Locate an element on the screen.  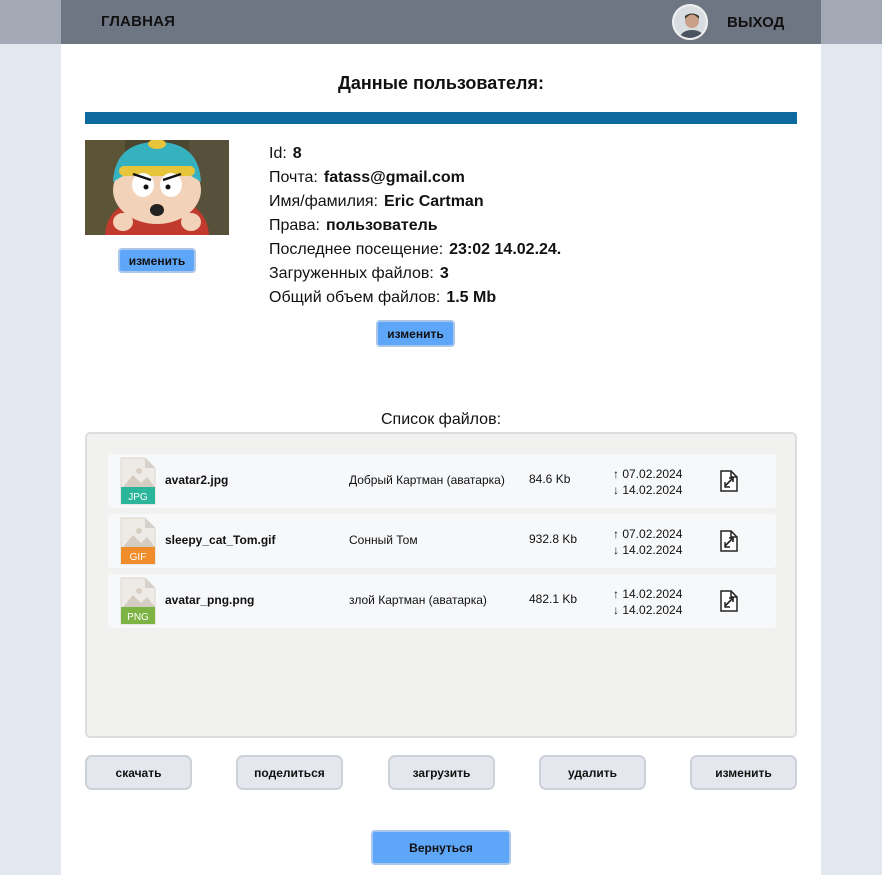
profile-picture is located at coordinates (157, 187).